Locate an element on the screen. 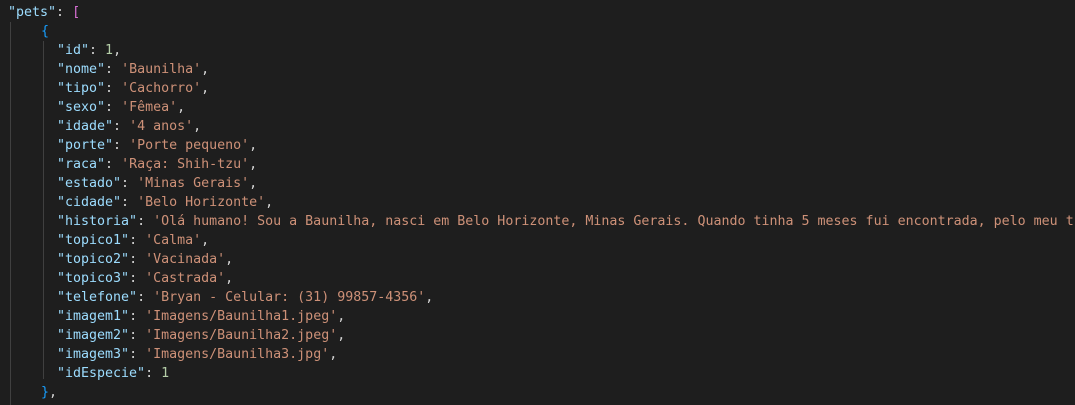 Image resolution: width=1075 pixels, height=405 pixels. property-value: 'Calma' is located at coordinates (173, 240).